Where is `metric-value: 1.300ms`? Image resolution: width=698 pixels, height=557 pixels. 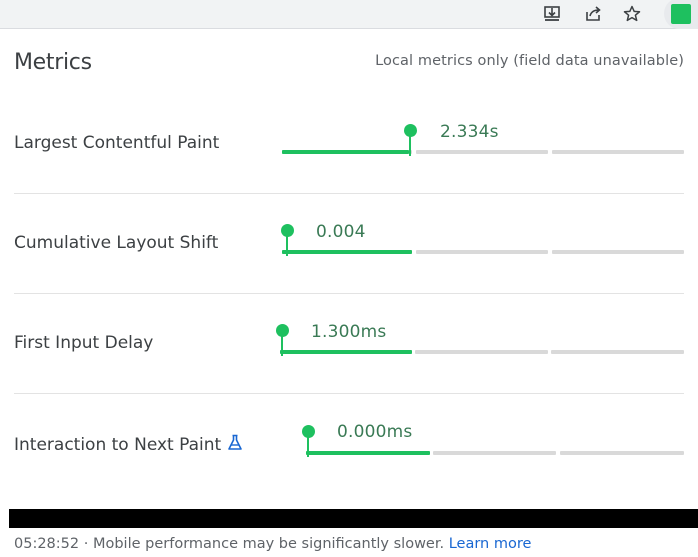
metric-value: 1.300ms is located at coordinates (349, 332).